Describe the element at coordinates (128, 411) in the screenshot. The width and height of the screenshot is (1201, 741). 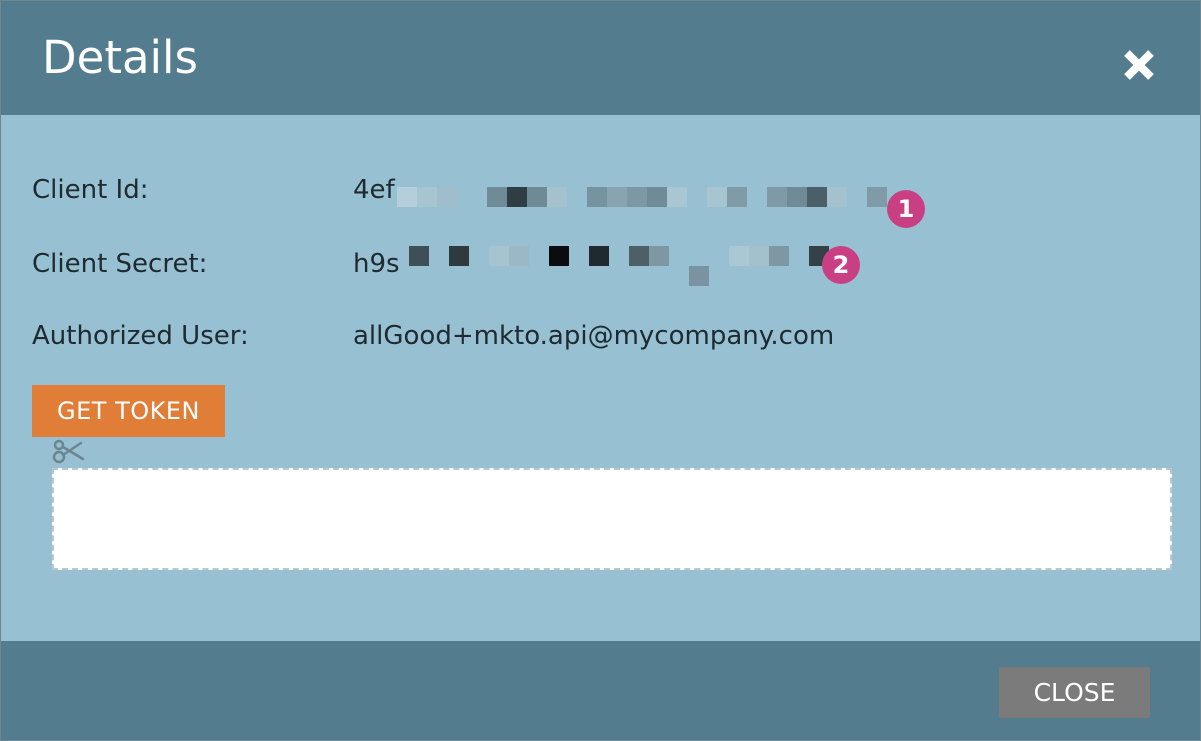
I see `get-token-button: GET TOKEN` at that location.